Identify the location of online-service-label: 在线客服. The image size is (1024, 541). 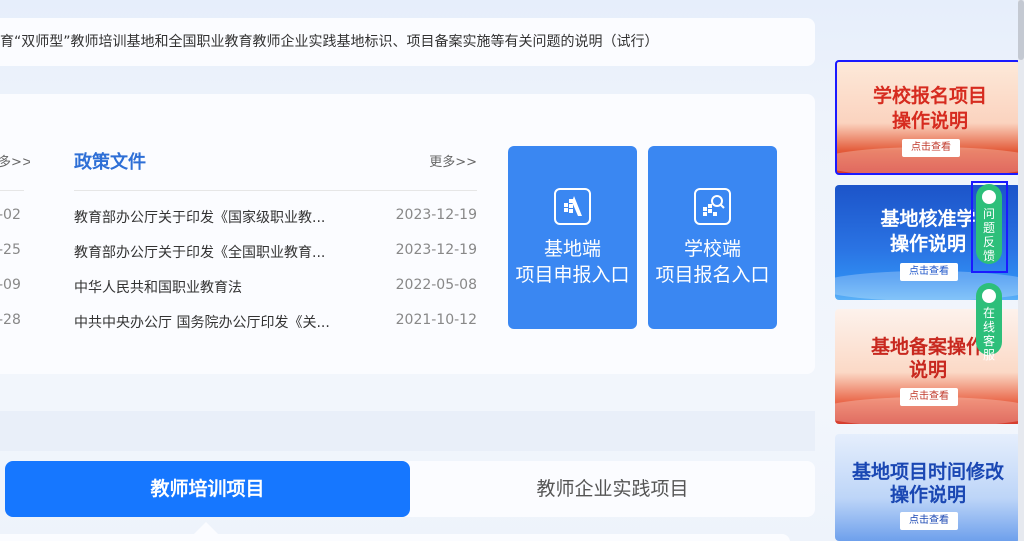
(989, 334).